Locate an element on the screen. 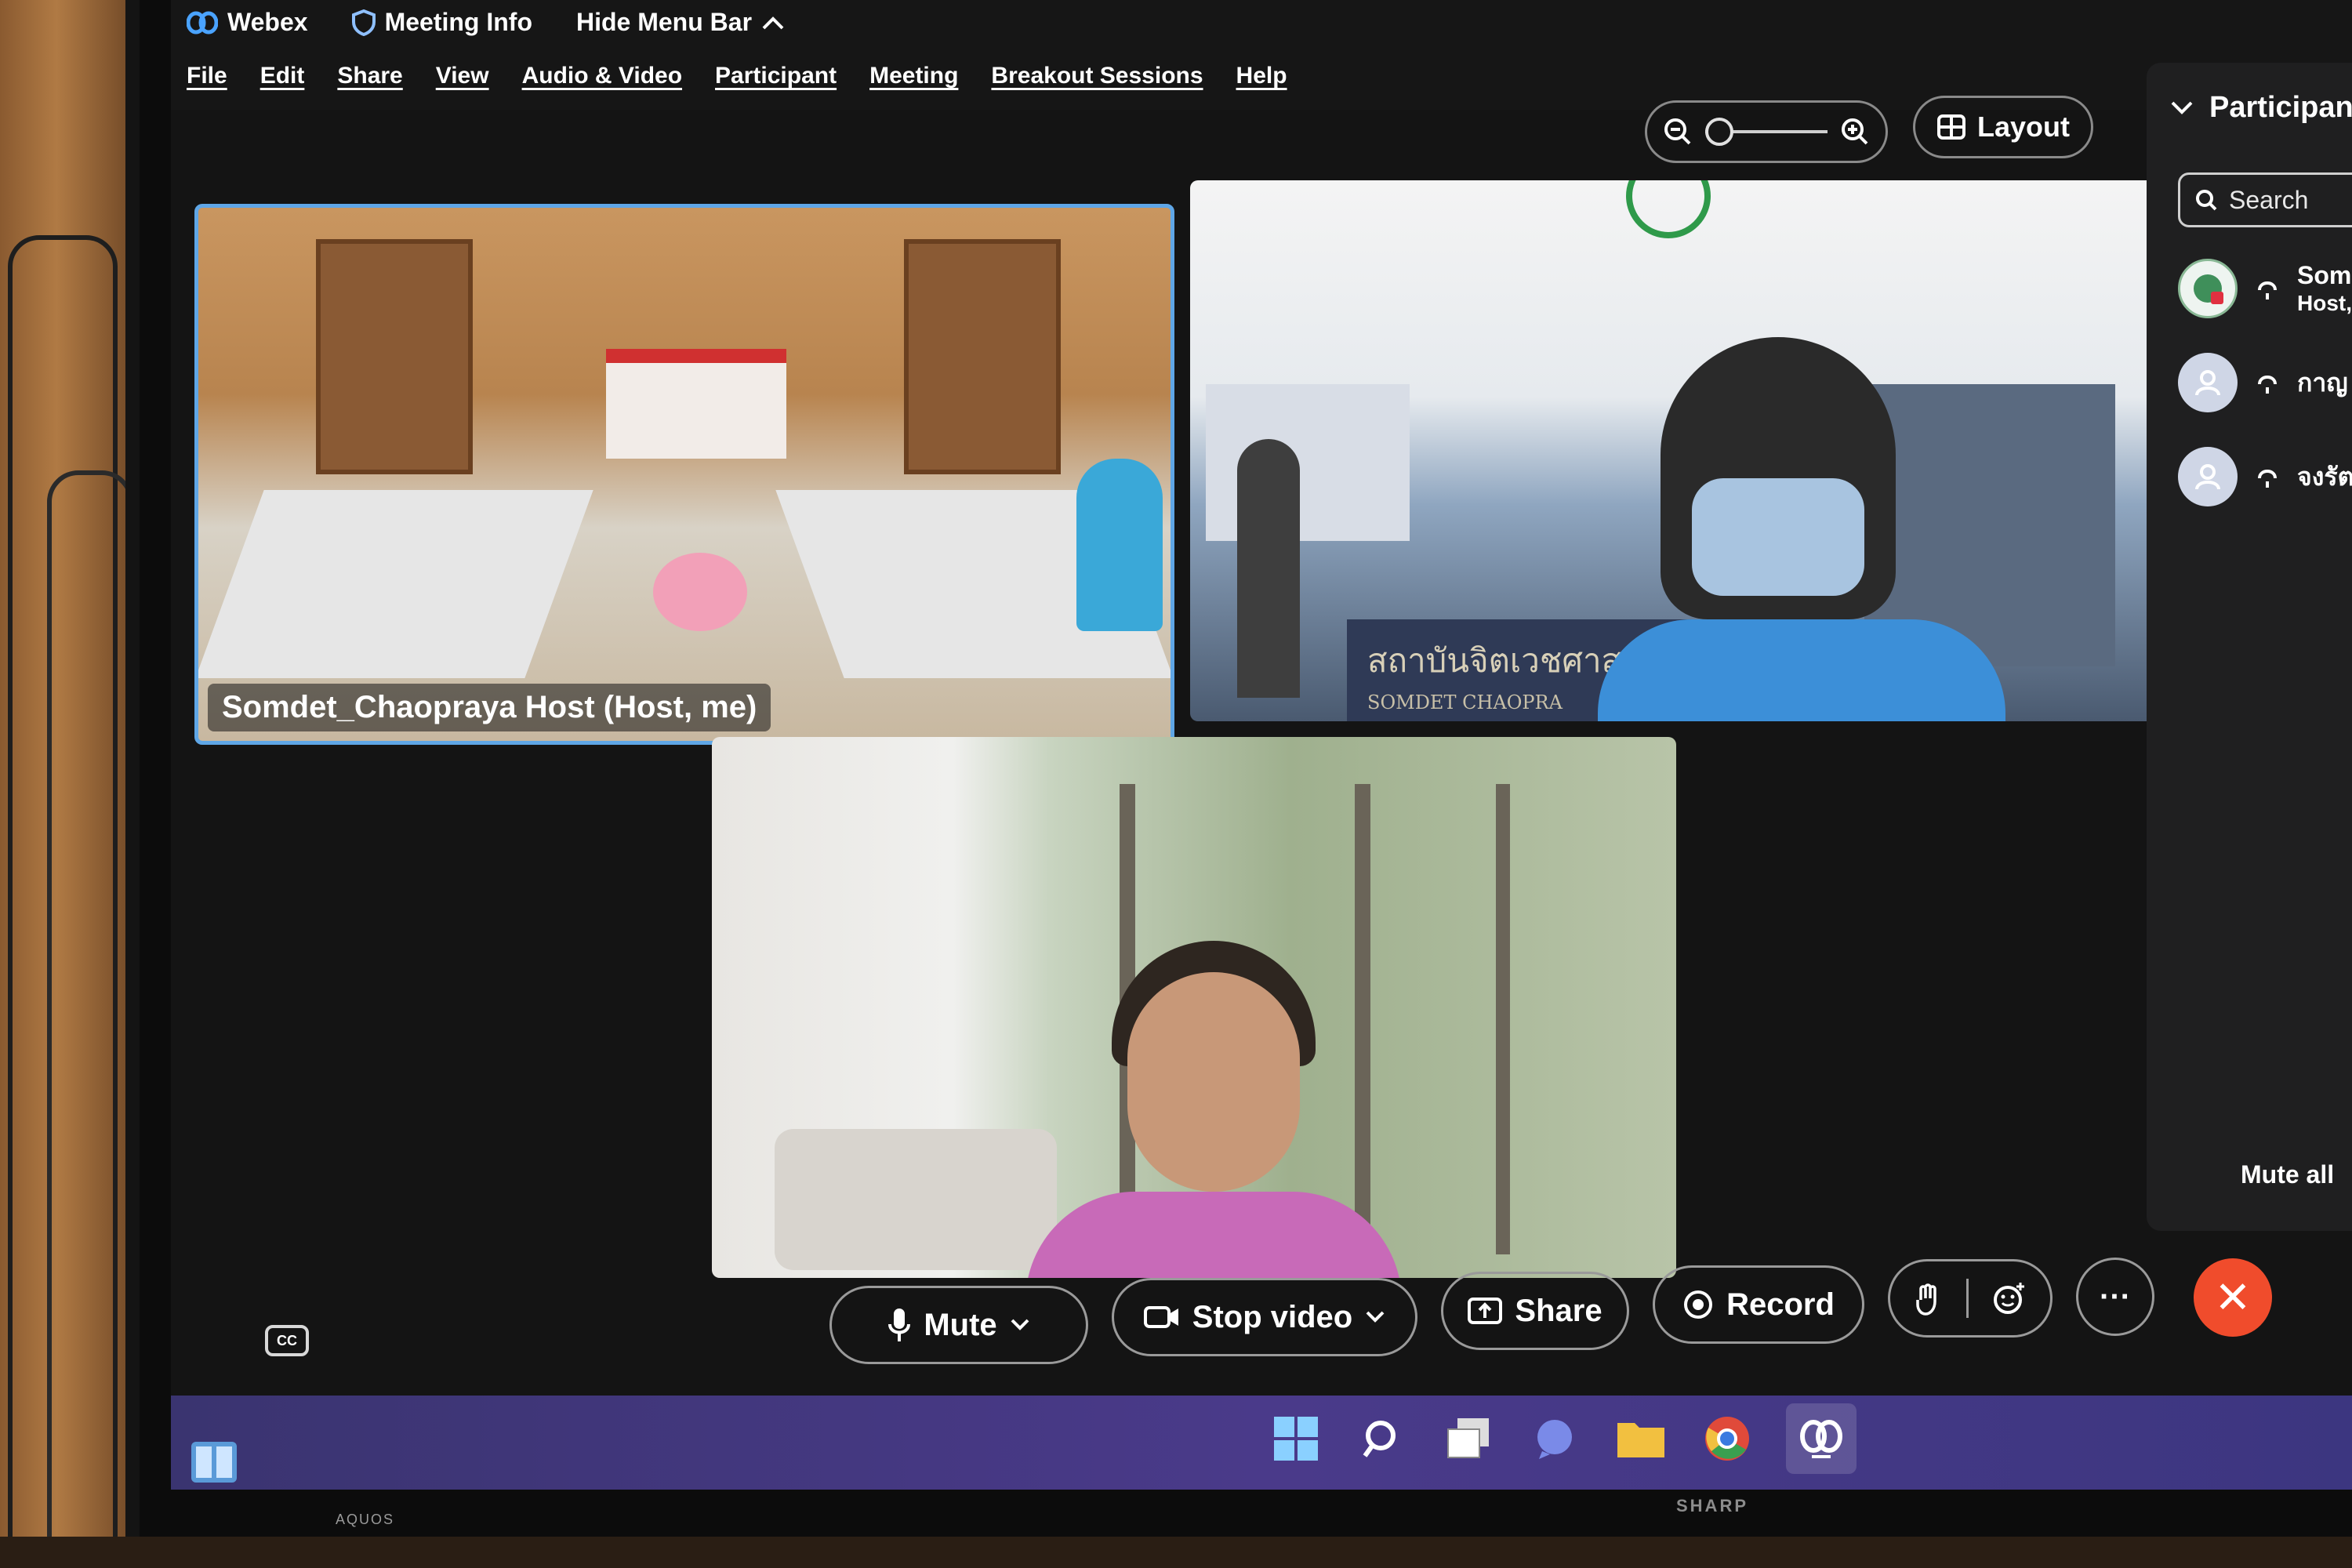 This screenshot has width=2352, height=1568. participant-row: Som Host, is located at coordinates (2265, 288).